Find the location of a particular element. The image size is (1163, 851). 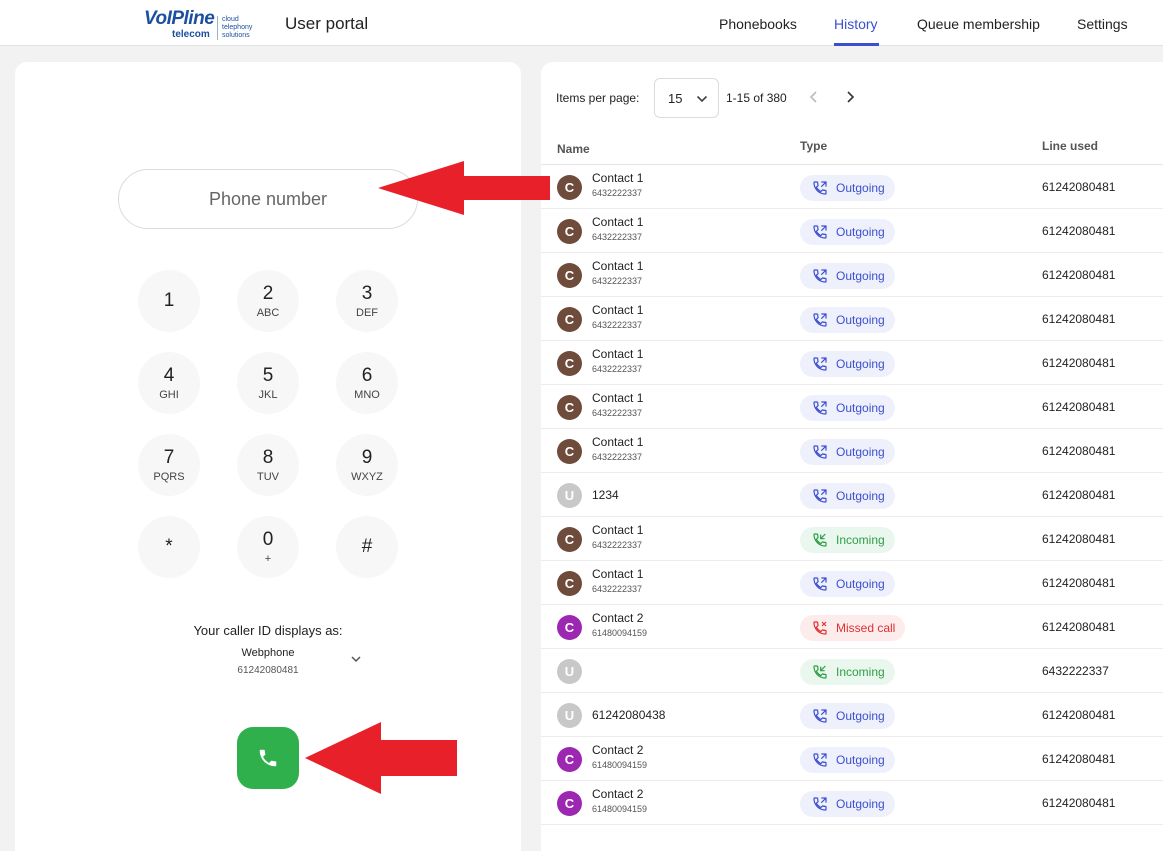

page-title: User portal is located at coordinates (327, 23).